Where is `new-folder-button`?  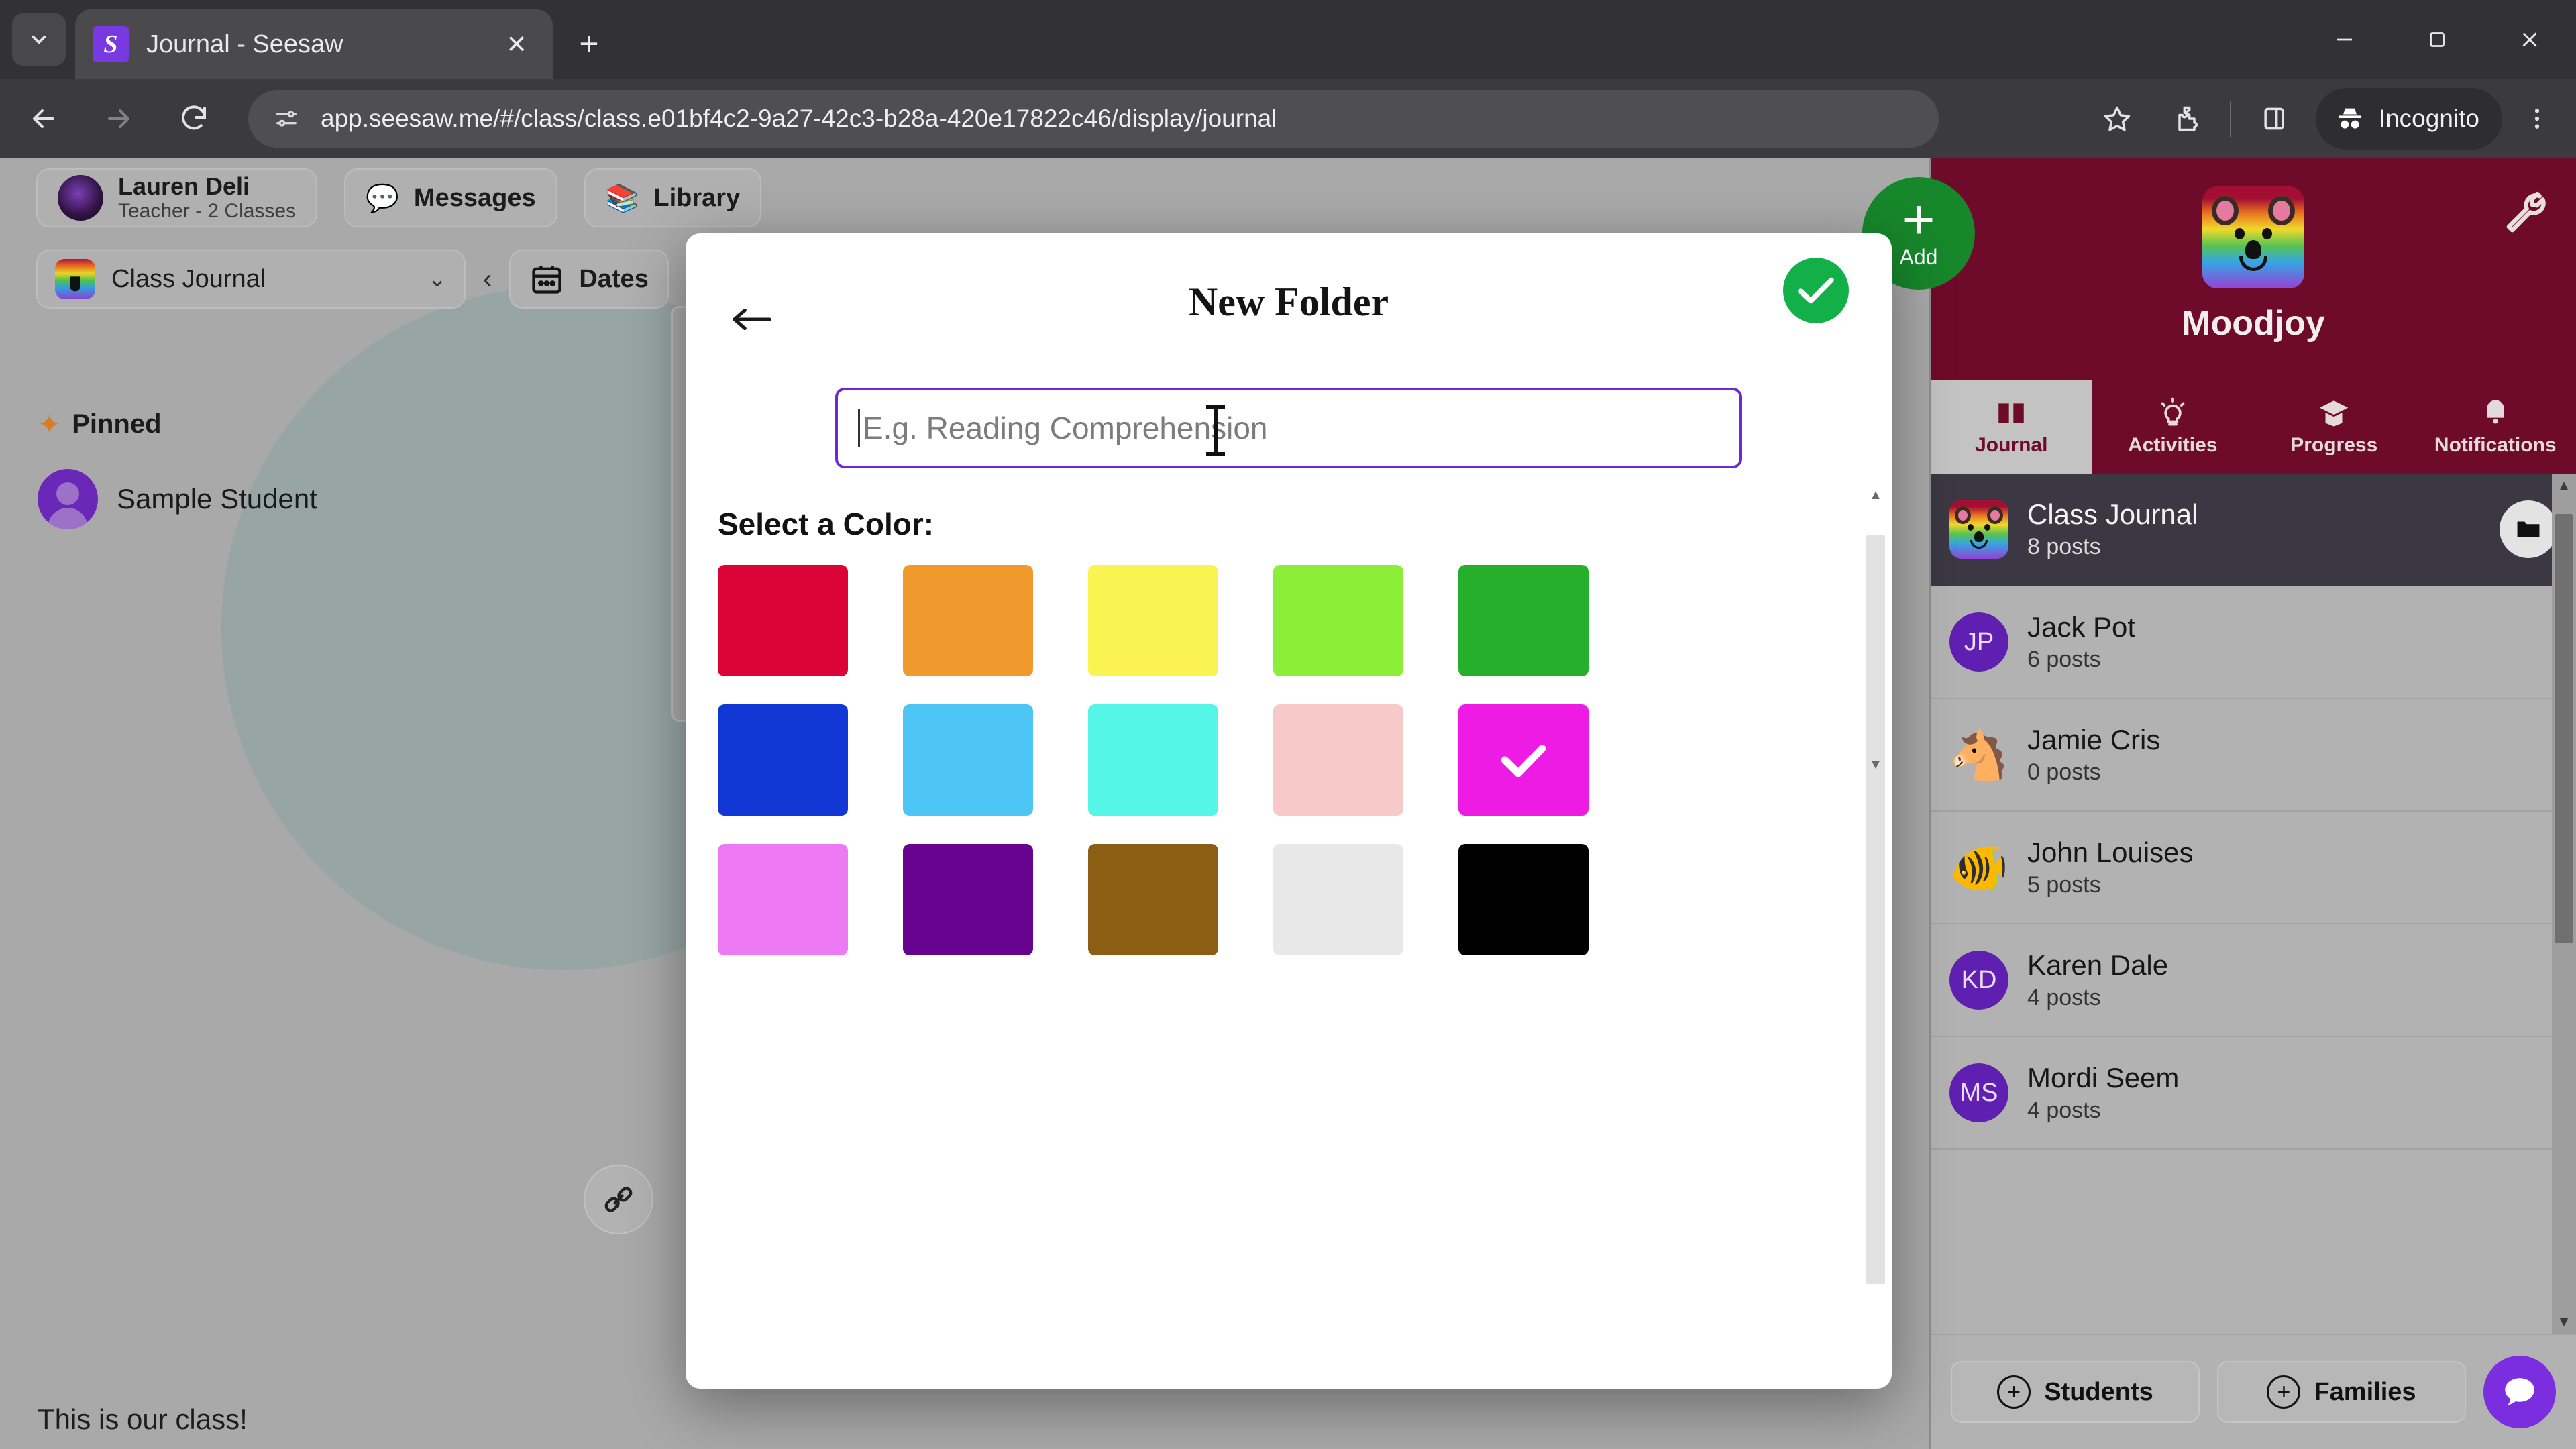
new-folder-button is located at coordinates (2528, 529).